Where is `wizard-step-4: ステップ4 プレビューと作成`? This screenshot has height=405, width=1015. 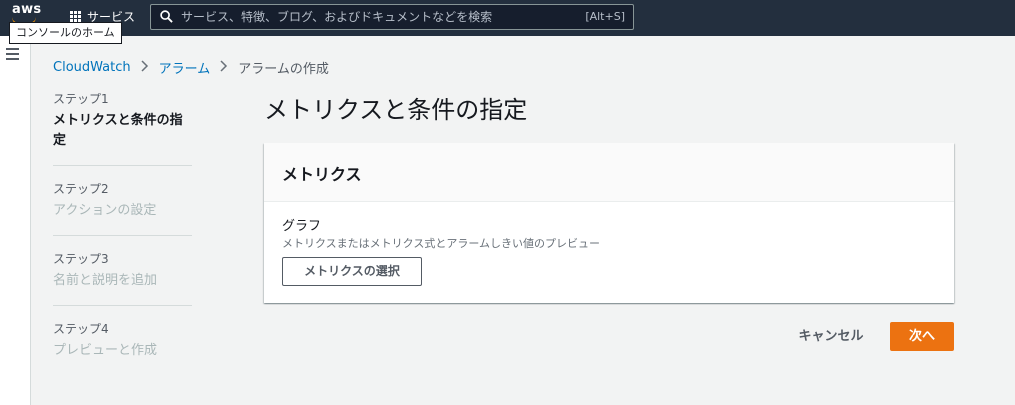 wizard-step-4: ステップ4 プレビューと作成 is located at coordinates (122, 347).